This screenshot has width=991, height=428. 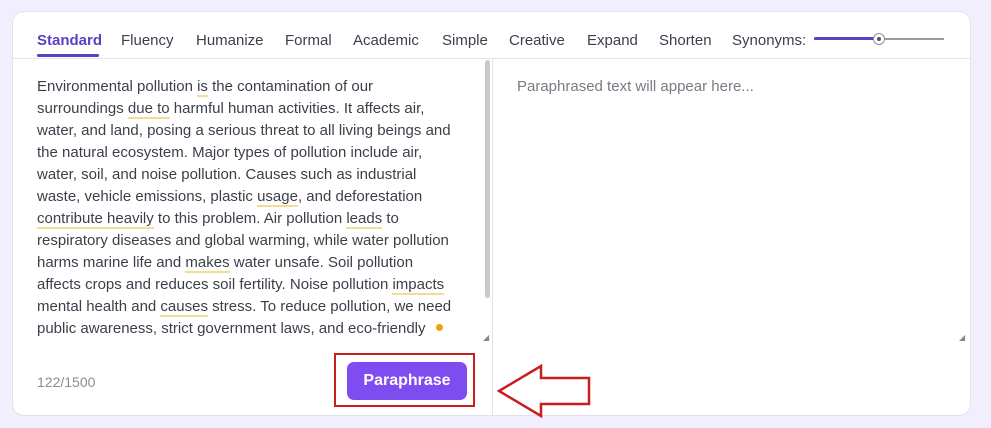 What do you see at coordinates (147, 40) in the screenshot?
I see `tab-fluency: Fluency` at bounding box center [147, 40].